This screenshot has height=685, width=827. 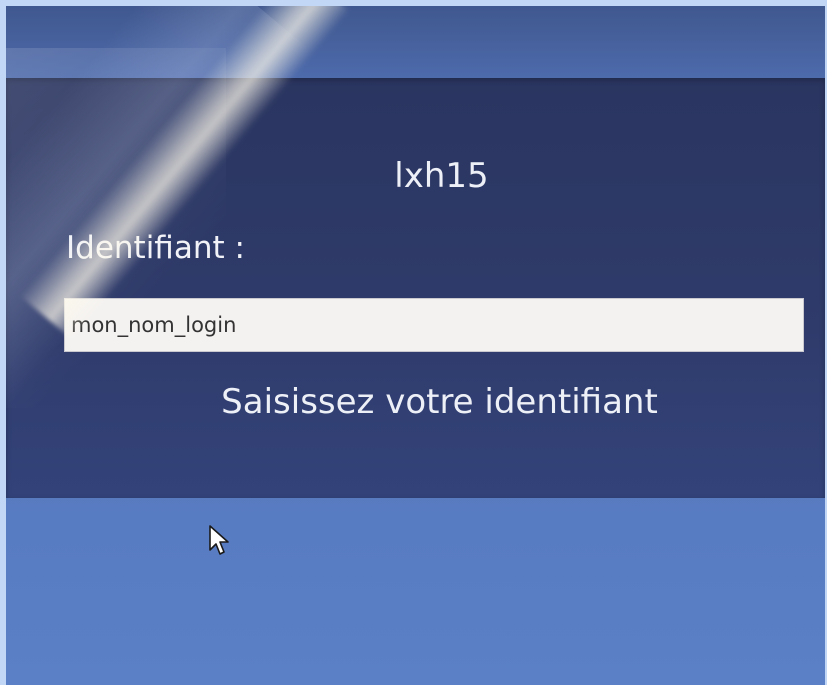 What do you see at coordinates (439, 402) in the screenshot?
I see `login-hint: Saisissez votre identifiant` at bounding box center [439, 402].